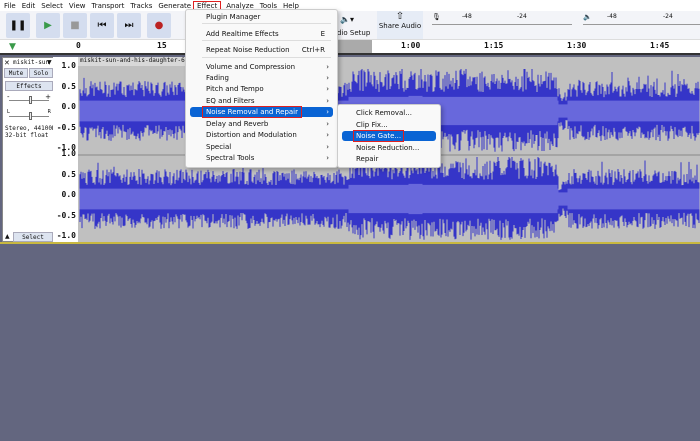 Image resolution: width=700 pixels, height=441 pixels. Describe the element at coordinates (235, 89) in the screenshot. I see `menu-item-label: Pitch and Tempo` at that location.